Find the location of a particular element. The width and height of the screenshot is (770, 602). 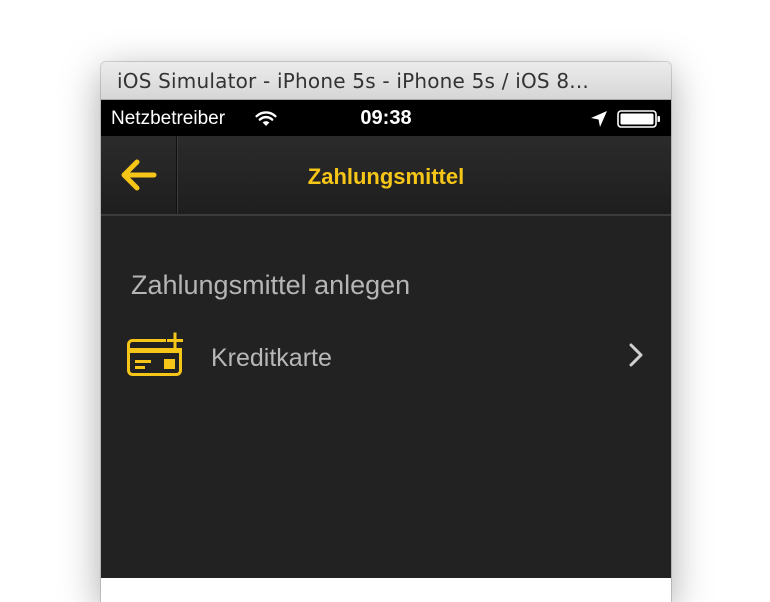

status-bar: Netzbetreiber 09:38 is located at coordinates (386, 118).